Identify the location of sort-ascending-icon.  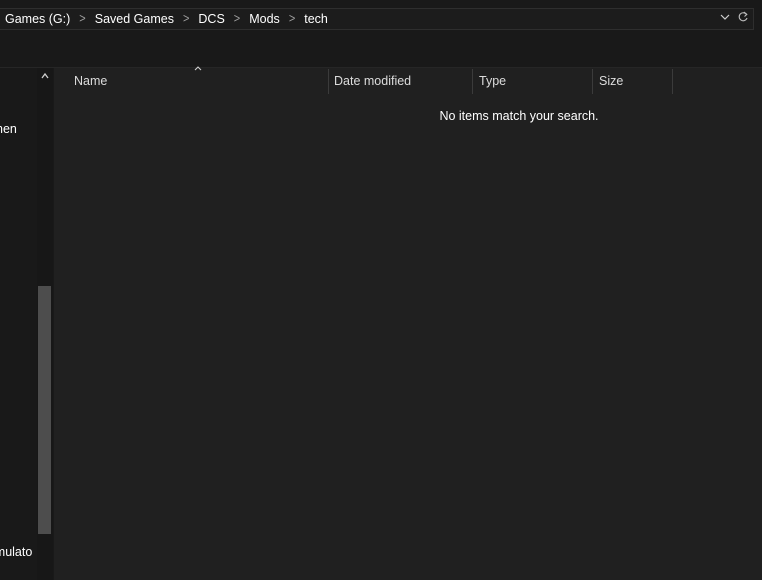
(198, 69).